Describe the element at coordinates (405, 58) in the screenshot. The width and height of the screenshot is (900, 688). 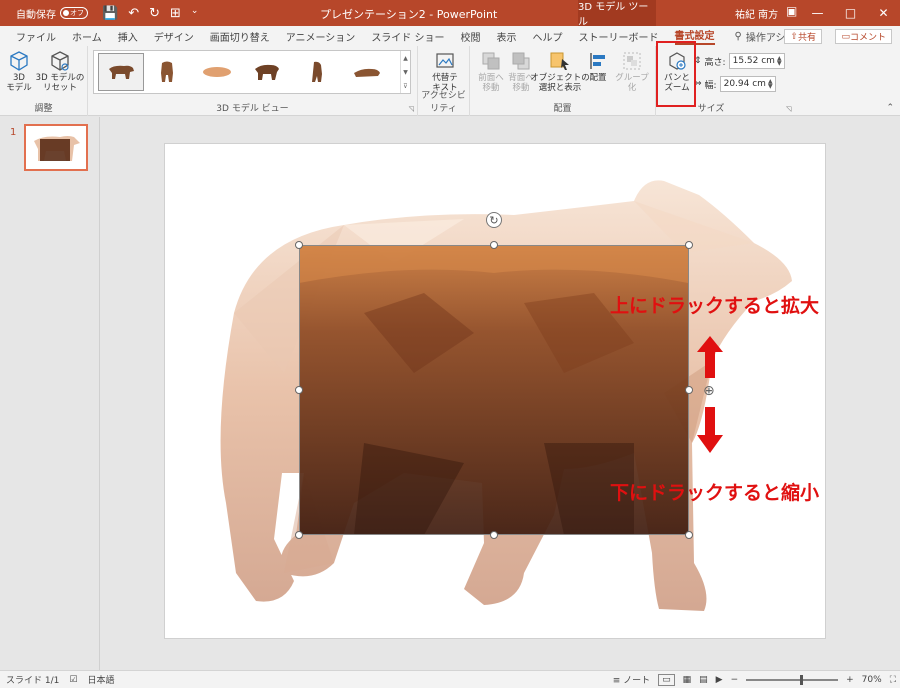
I see `scroll-up-icon: ▲` at that location.